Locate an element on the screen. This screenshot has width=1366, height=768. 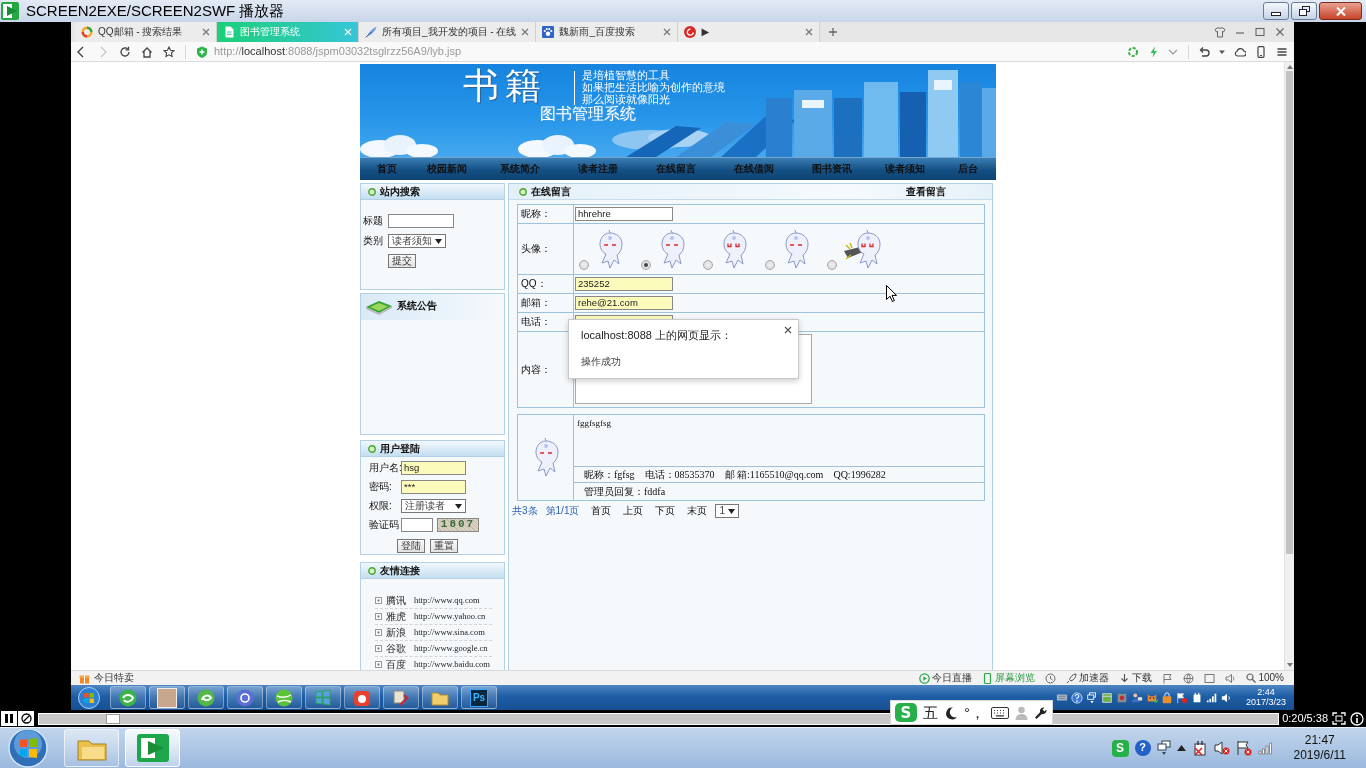
status-button: 加速器 is located at coordinates (1088, 678).